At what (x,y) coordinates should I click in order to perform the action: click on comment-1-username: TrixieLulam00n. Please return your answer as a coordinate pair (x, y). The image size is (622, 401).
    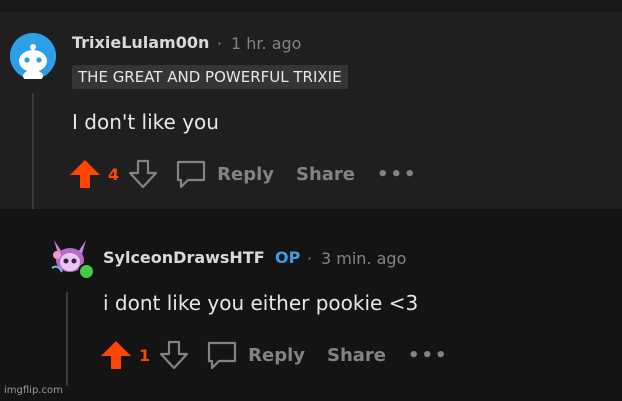
    Looking at the image, I should click on (140, 42).